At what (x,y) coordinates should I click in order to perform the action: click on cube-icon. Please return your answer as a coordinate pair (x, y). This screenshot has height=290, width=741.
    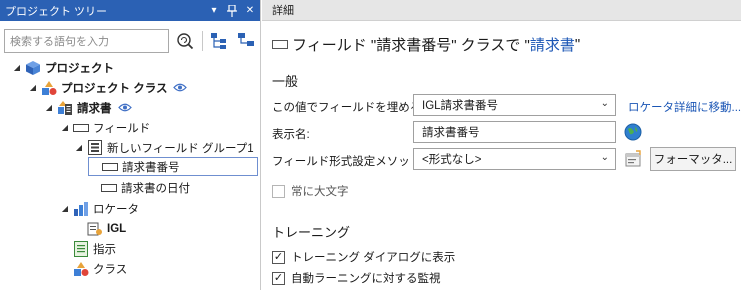
    Looking at the image, I should click on (33, 68).